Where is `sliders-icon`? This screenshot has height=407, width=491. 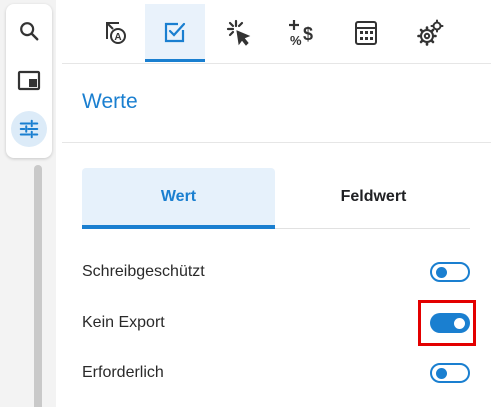 sliders-icon is located at coordinates (29, 129).